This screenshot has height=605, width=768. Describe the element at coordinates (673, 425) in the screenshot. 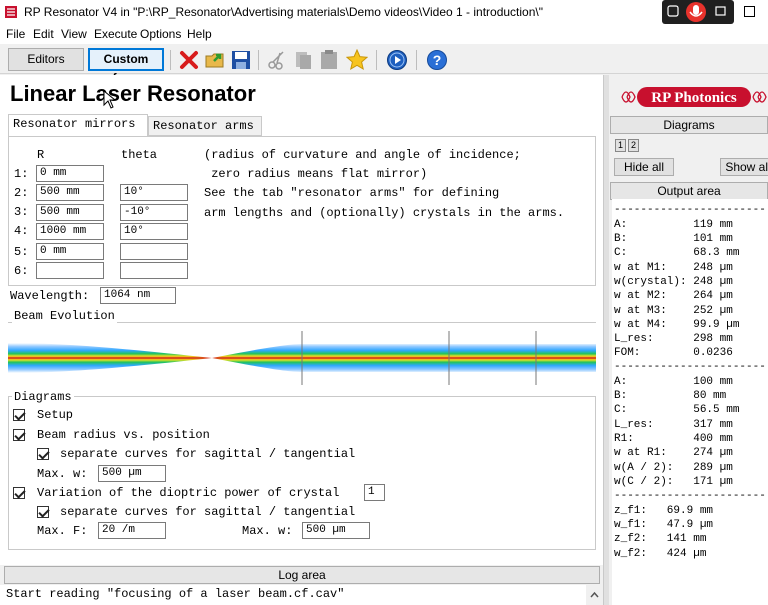

I see `output-line: L_res: 317 mm` at that location.